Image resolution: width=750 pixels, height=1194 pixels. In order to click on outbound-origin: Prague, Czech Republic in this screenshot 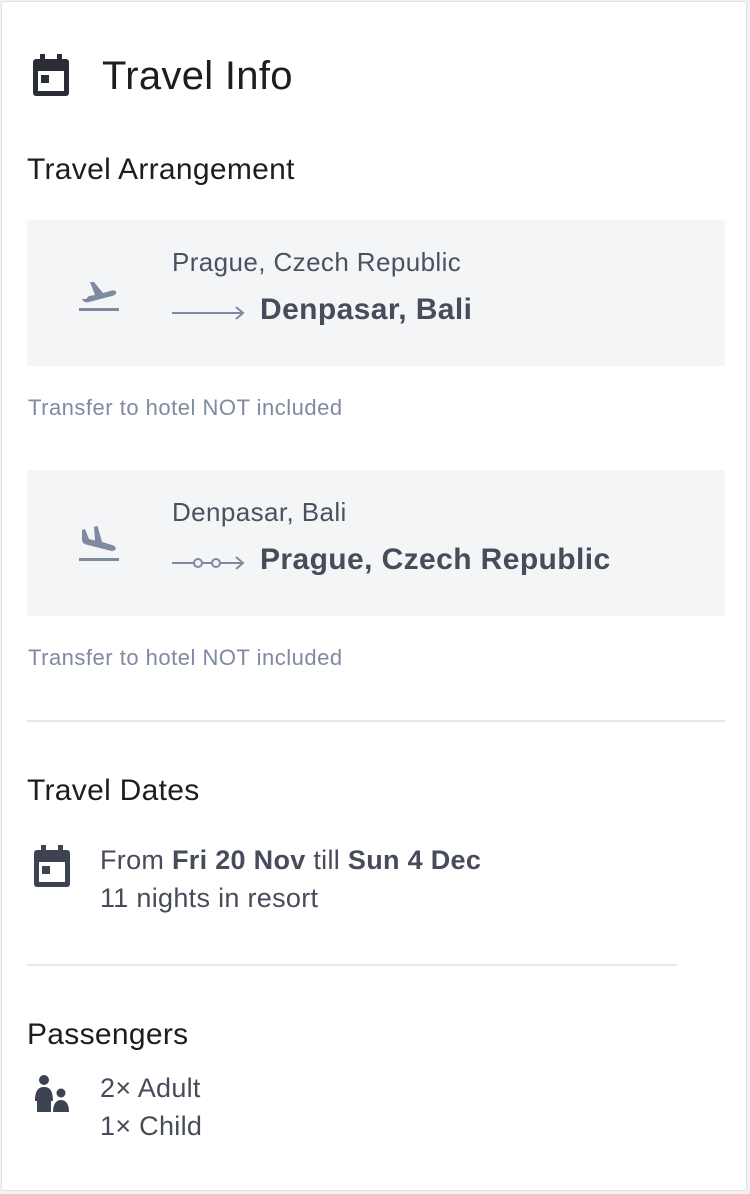, I will do `click(317, 262)`.